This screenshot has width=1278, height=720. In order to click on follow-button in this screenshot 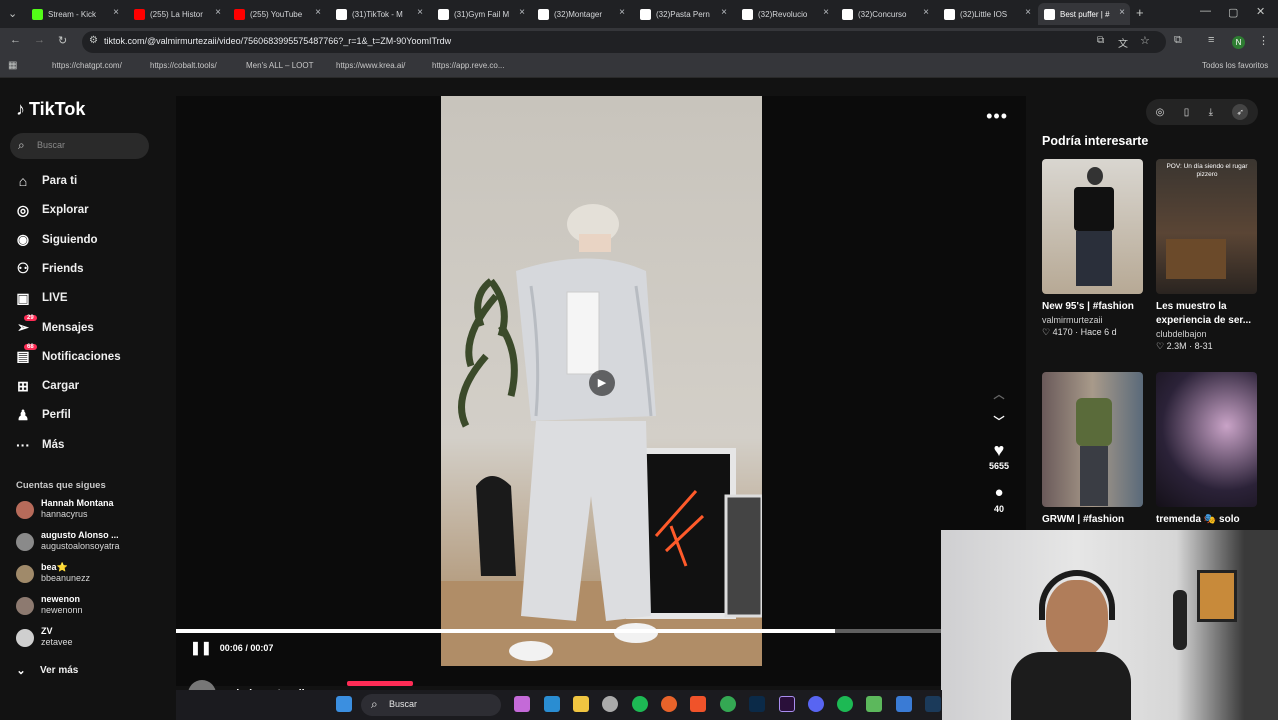, I will do `click(380, 683)`.